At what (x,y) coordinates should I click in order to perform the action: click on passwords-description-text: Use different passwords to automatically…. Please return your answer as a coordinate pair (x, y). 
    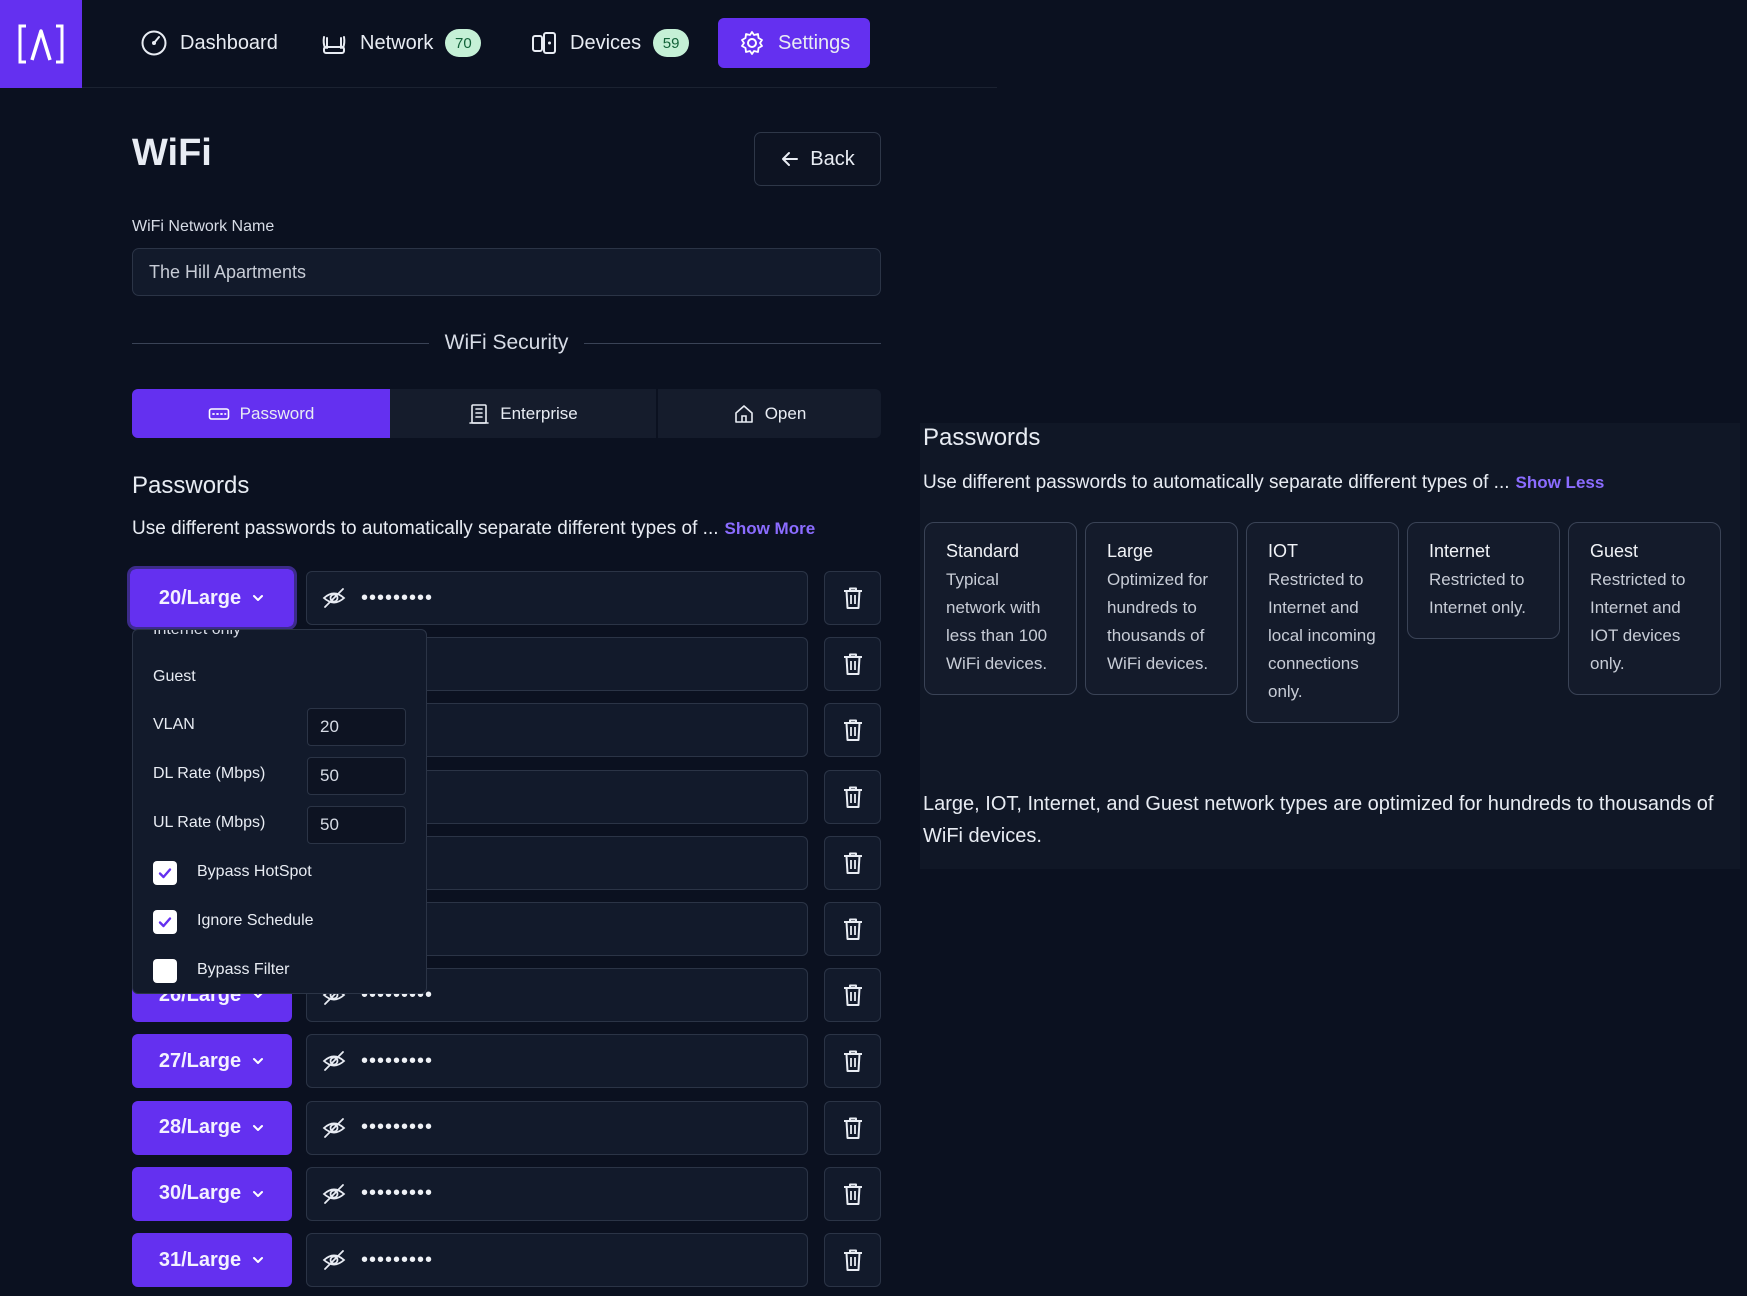
    Looking at the image, I should click on (425, 528).